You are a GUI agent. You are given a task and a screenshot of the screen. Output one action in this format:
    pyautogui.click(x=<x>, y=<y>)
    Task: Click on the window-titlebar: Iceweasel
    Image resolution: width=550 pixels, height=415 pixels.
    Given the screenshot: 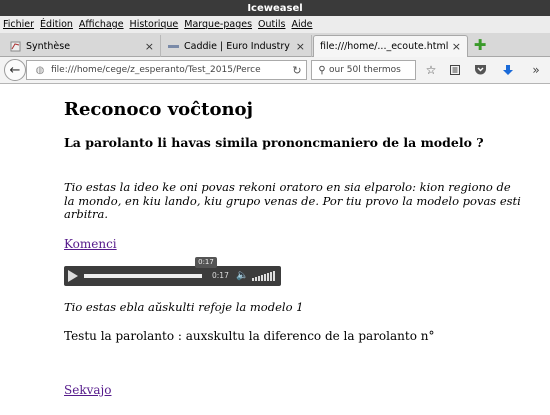 What is the action you would take?
    pyautogui.click(x=275, y=8)
    